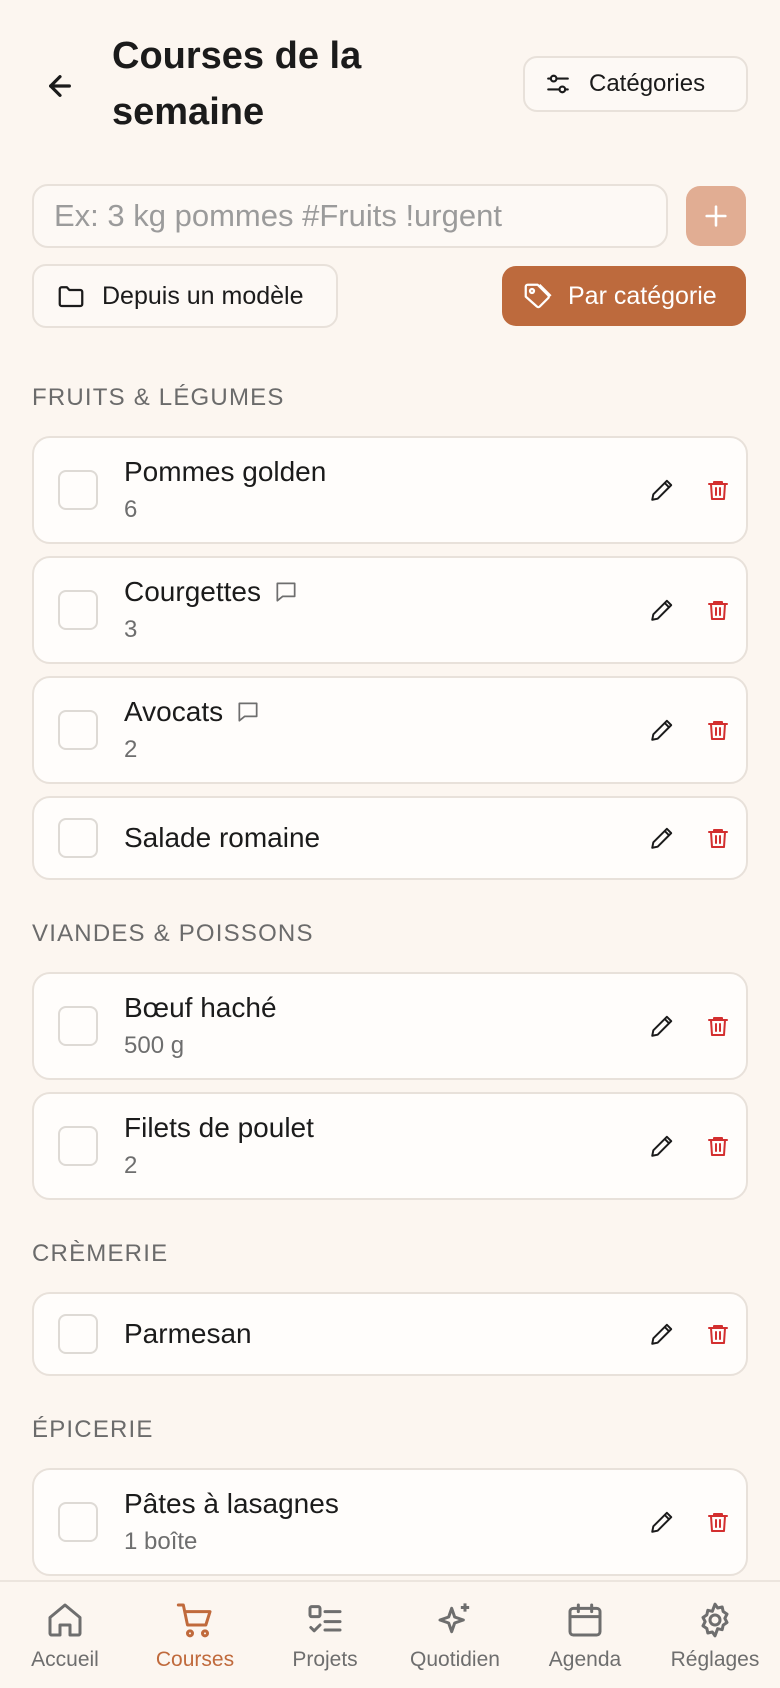 Image resolution: width=780 pixels, height=1688 pixels. Describe the element at coordinates (390, 1146) in the screenshot. I see `list-item: Filets de poulet 2` at that location.